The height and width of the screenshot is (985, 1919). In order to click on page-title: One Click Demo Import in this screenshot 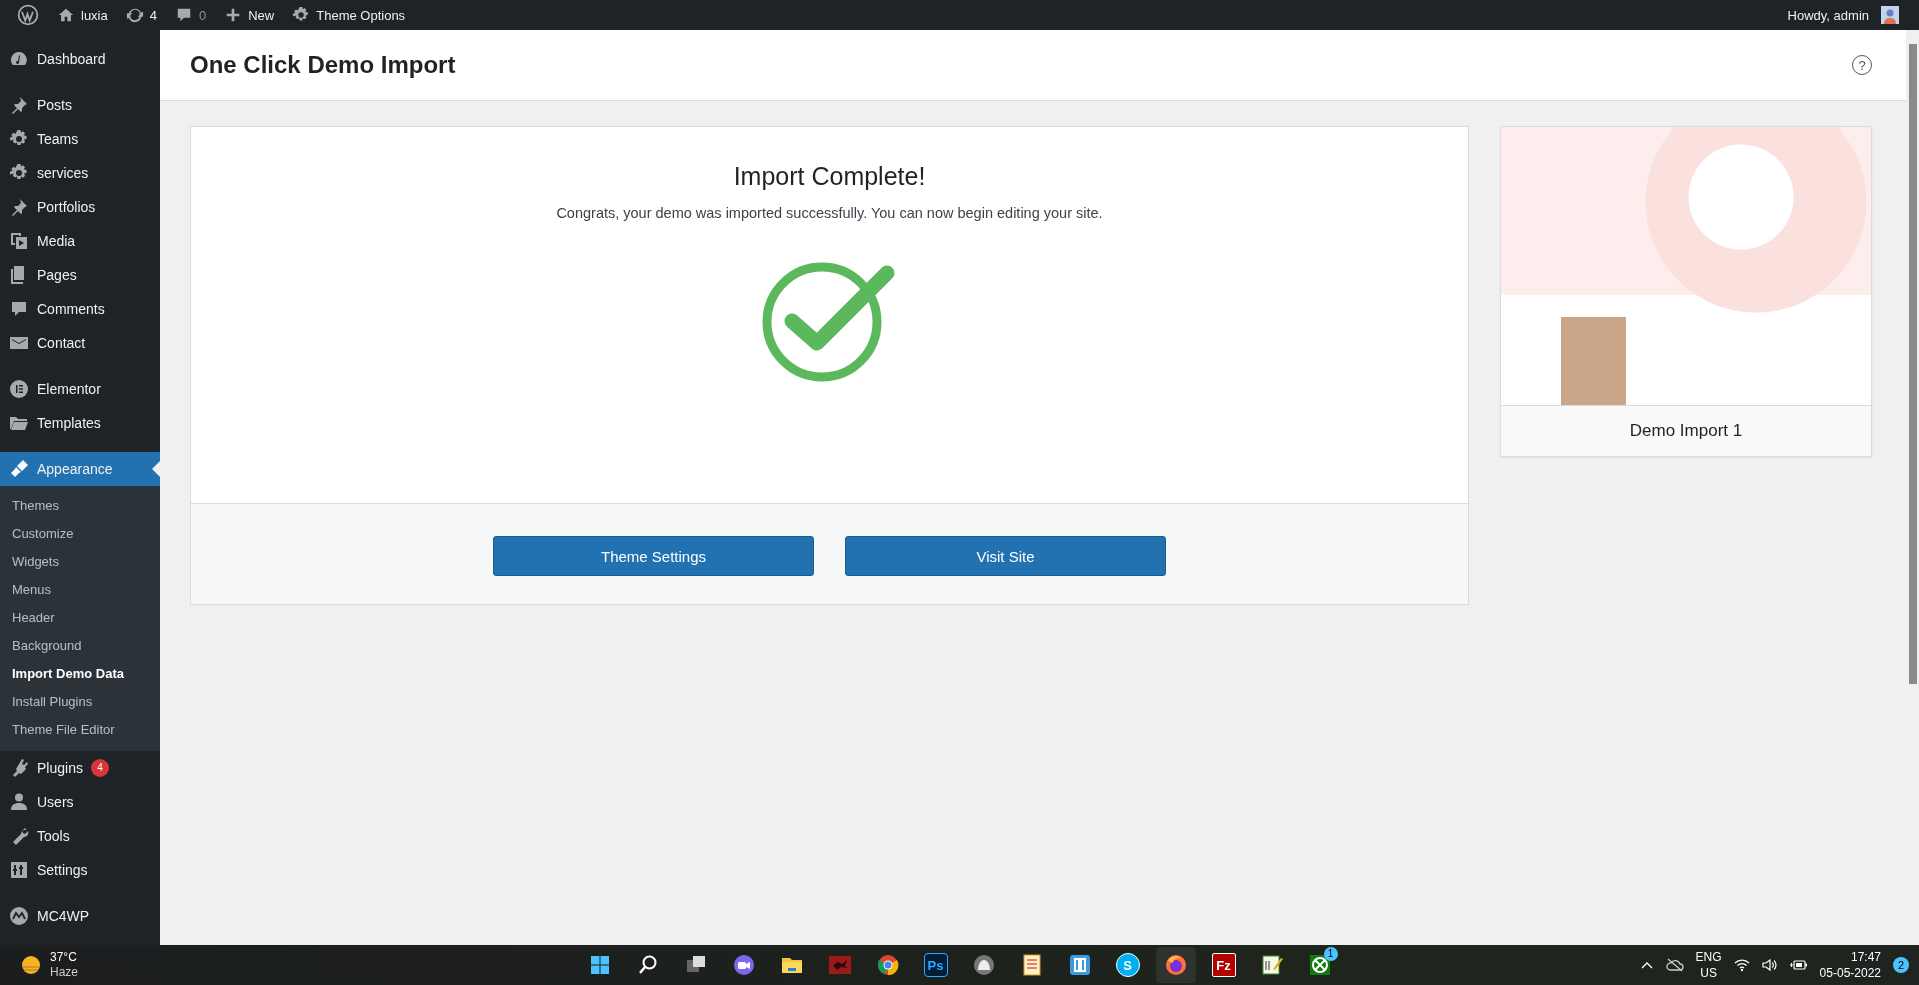, I will do `click(323, 65)`.